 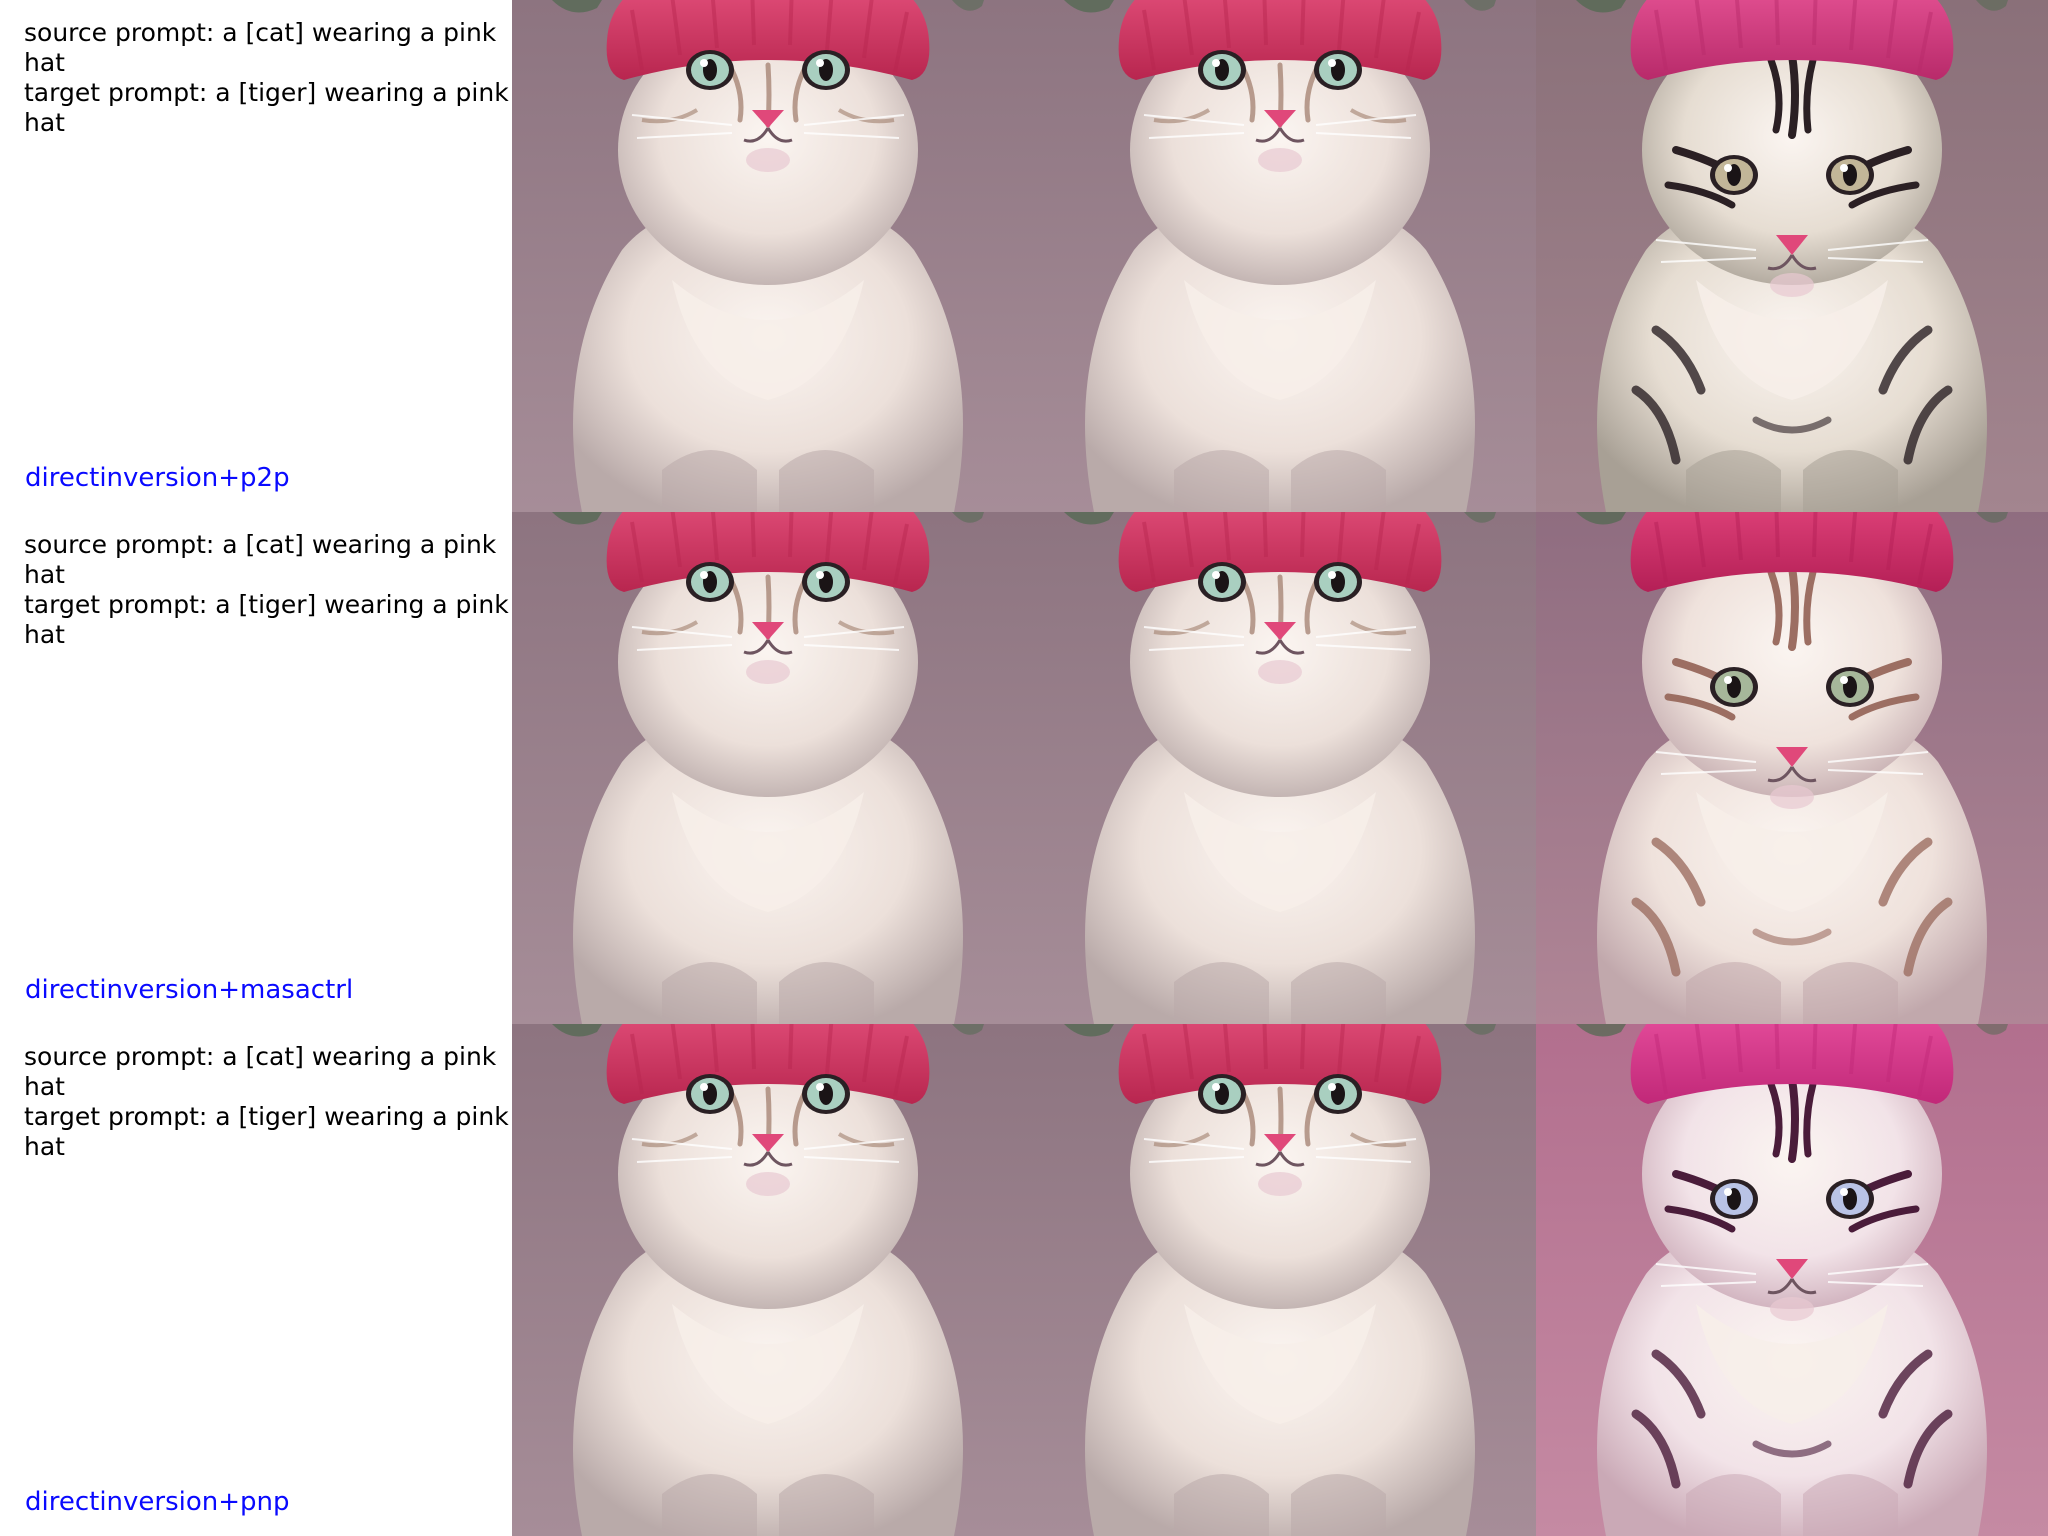 I want to click on method-label: directinversion+masactrl, so click(x=189, y=990).